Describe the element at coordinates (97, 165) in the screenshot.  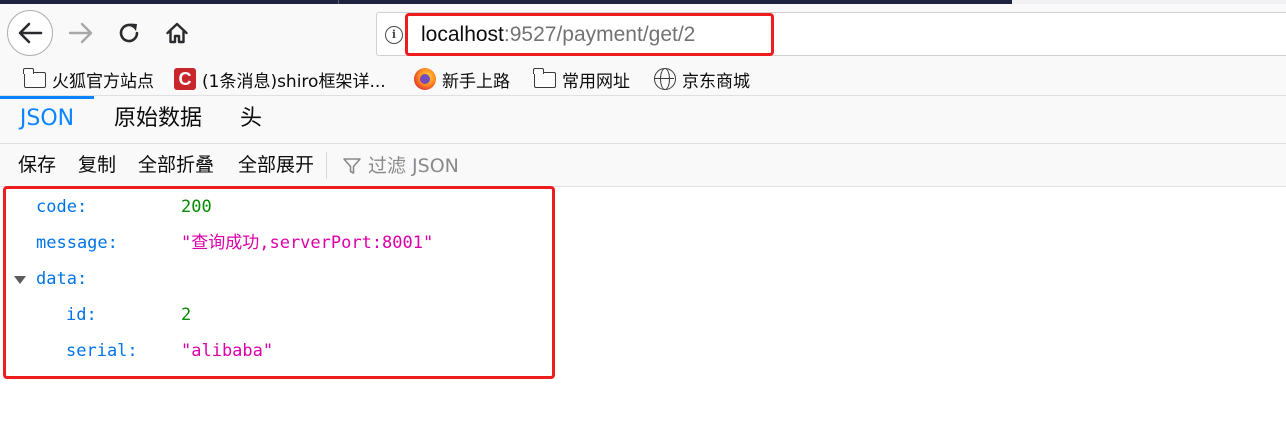
I see `copy-button: 复制` at that location.